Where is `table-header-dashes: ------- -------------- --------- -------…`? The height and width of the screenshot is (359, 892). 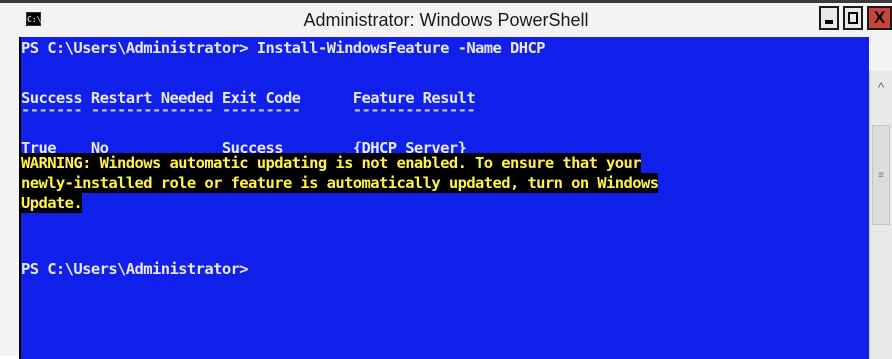
table-header-dashes: ------- -------------- --------- -------… is located at coordinates (248, 110).